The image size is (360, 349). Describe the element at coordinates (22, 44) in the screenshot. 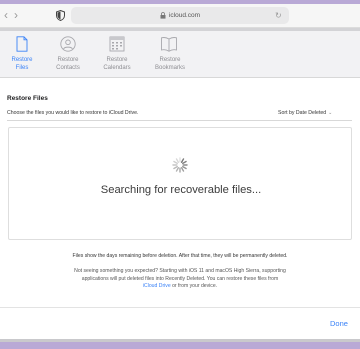

I see `document-icon` at that location.